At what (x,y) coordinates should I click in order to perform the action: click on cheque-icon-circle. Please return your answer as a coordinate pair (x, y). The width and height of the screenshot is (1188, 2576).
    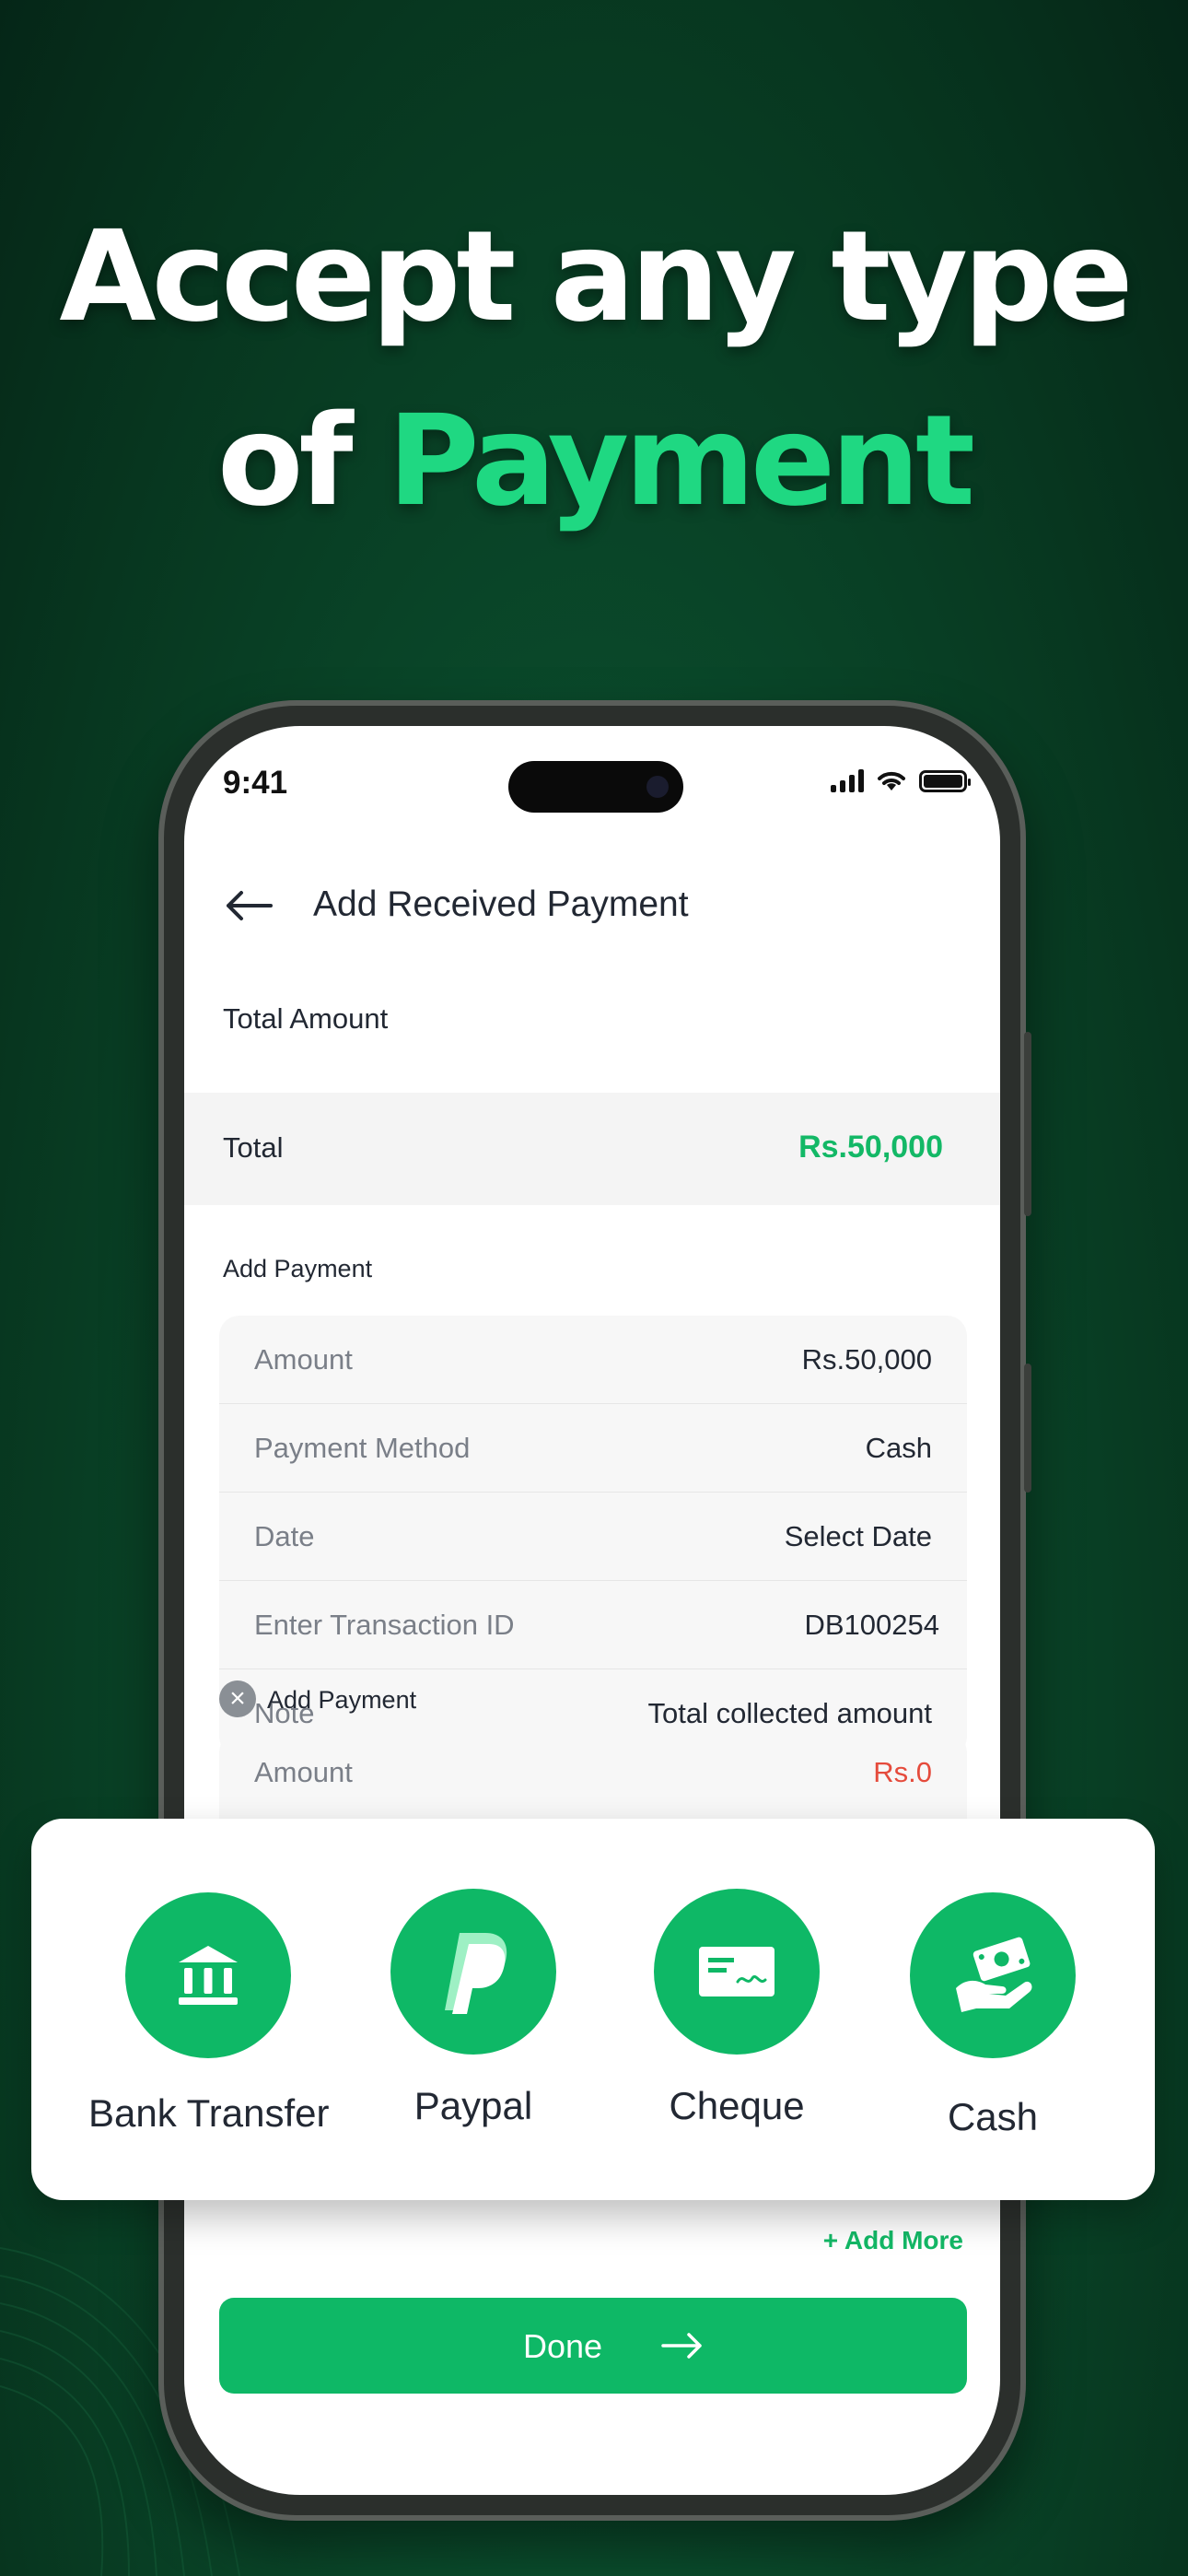
    Looking at the image, I should click on (737, 1972).